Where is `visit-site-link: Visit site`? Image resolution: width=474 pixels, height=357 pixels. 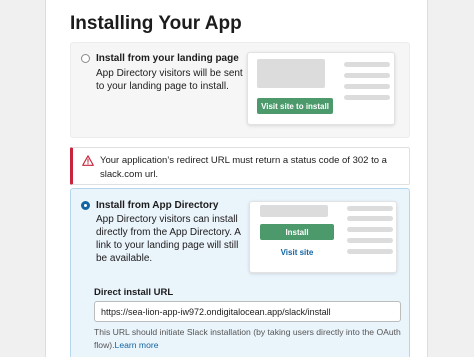
visit-site-link: Visit site is located at coordinates (297, 252).